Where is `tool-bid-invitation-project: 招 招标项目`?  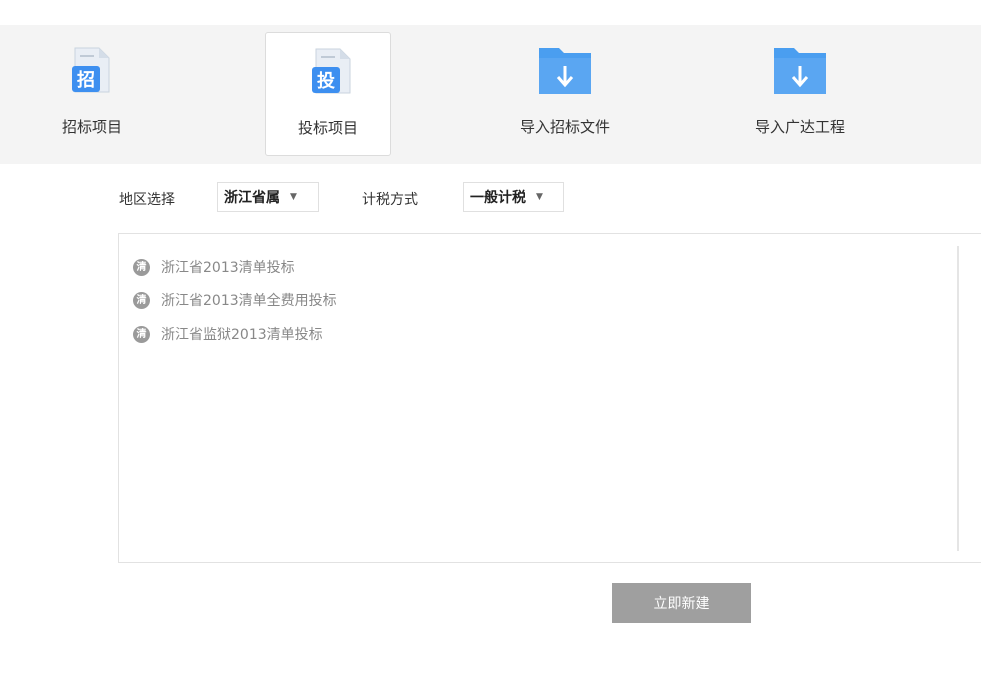
tool-bid-invitation-project: 招 招标项目 is located at coordinates (92, 94).